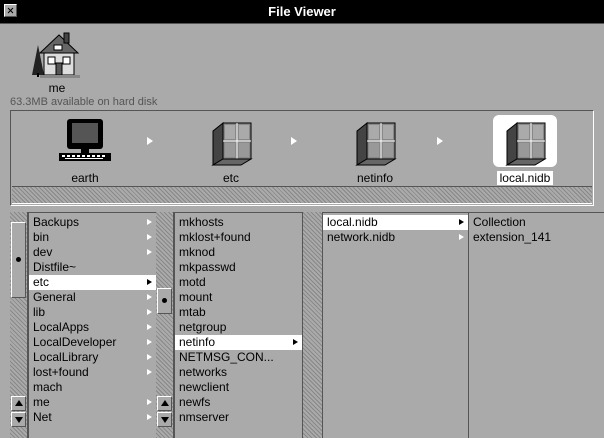  I want to click on file-name: local.nidb, so click(352, 222).